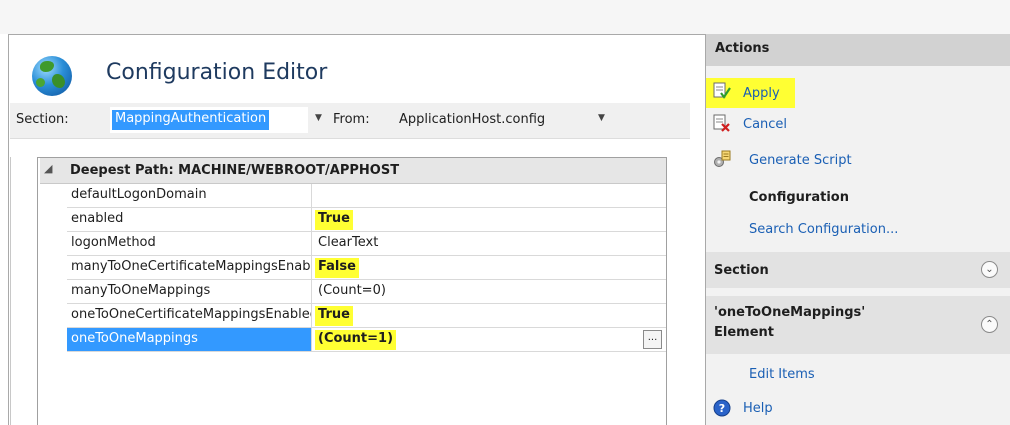  I want to click on from-label: From:, so click(351, 119).